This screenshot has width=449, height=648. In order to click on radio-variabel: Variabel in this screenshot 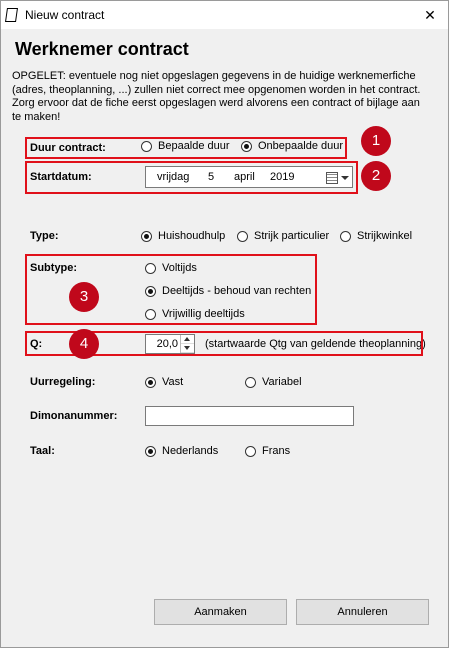, I will do `click(273, 382)`.